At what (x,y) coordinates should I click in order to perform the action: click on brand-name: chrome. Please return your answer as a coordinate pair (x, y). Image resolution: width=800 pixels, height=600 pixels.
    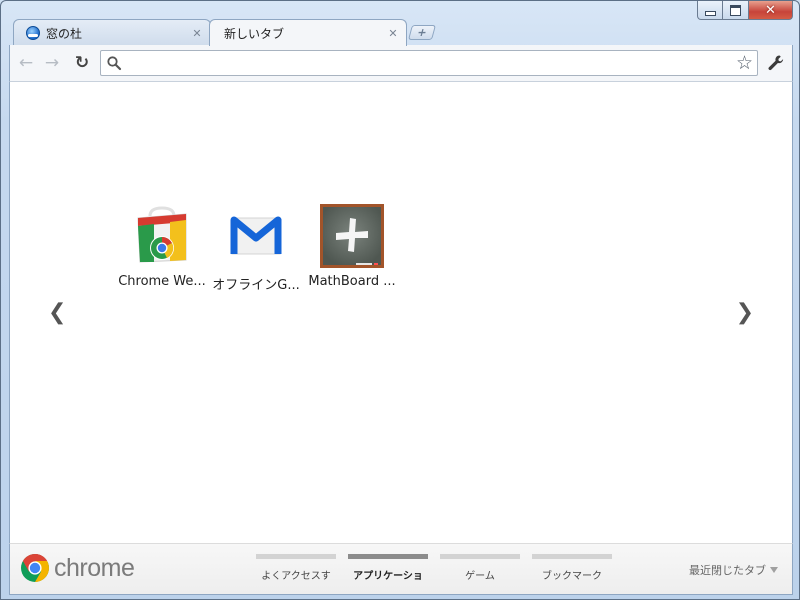
    Looking at the image, I should click on (94, 567).